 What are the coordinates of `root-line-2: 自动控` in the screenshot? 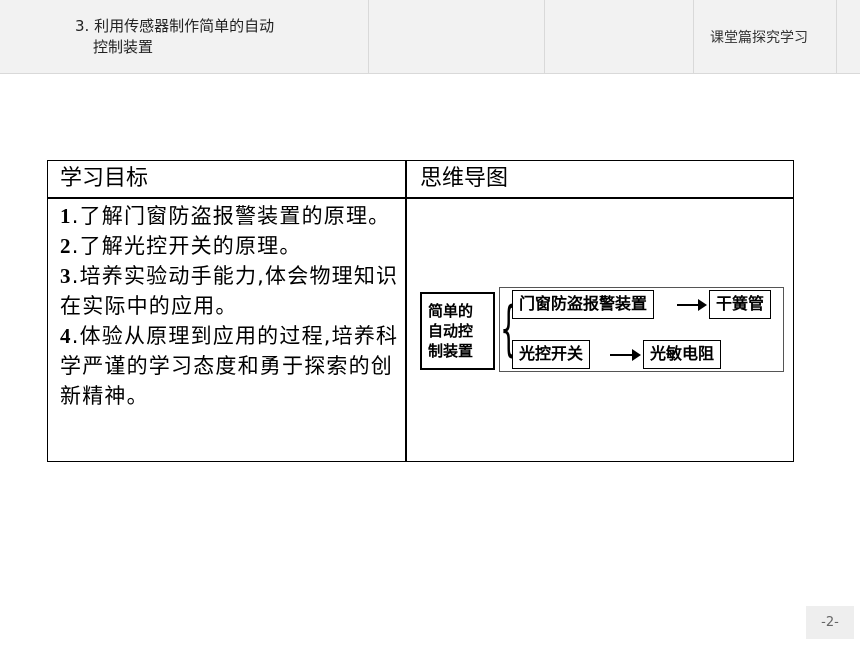 It's located at (451, 331).